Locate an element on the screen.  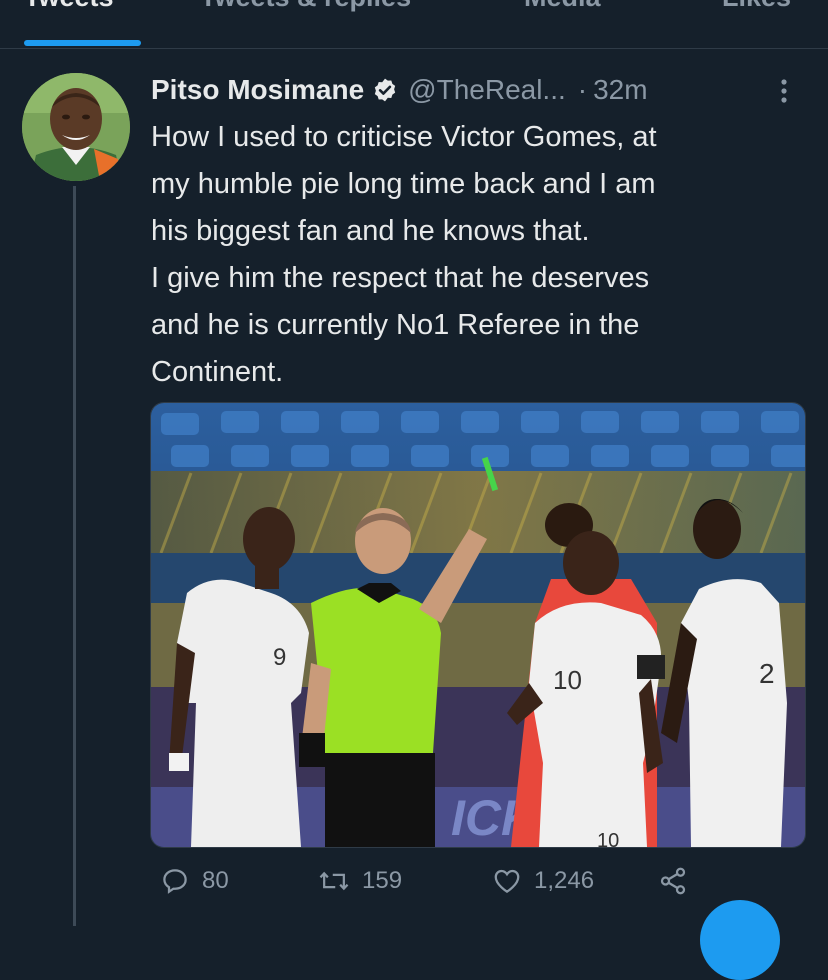
tweet-text-line: Continent. is located at coordinates (217, 372).